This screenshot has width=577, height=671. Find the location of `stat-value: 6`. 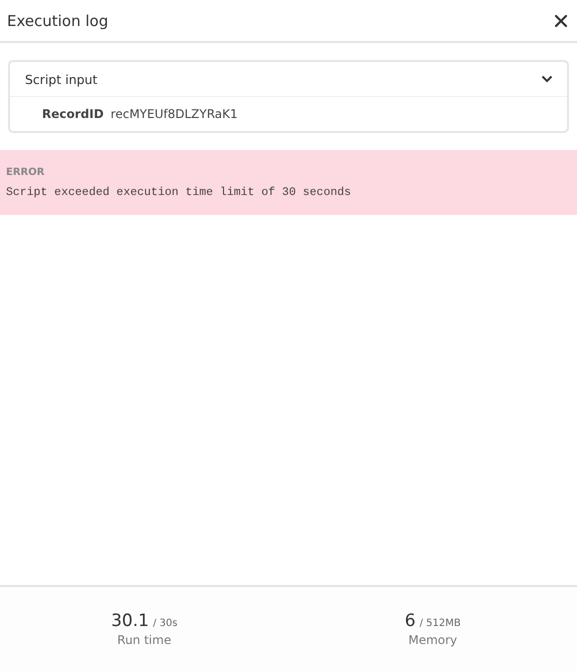

stat-value: 6 is located at coordinates (410, 621).